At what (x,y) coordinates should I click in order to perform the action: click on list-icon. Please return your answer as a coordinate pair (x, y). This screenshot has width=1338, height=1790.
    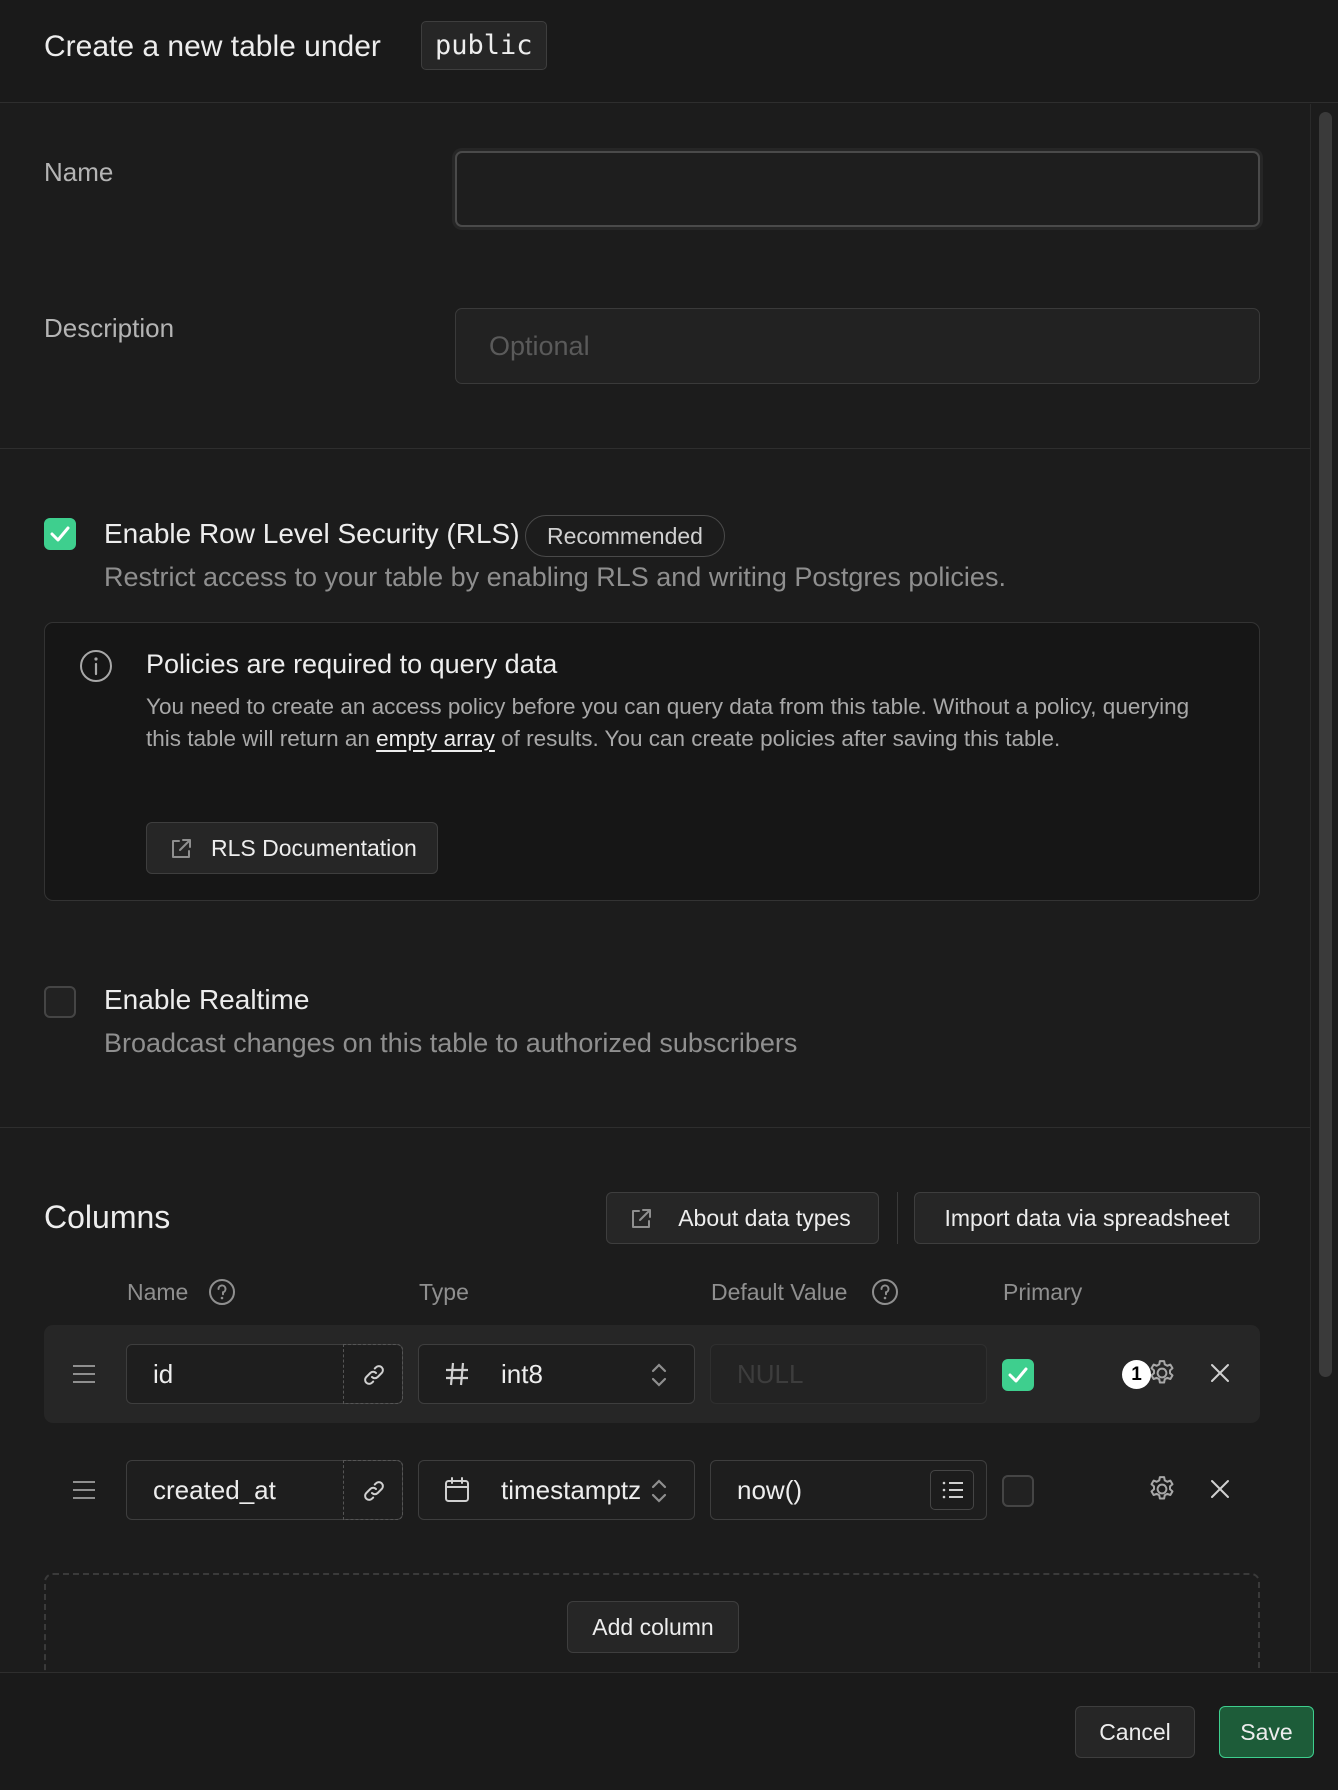
    Looking at the image, I should click on (952, 1490).